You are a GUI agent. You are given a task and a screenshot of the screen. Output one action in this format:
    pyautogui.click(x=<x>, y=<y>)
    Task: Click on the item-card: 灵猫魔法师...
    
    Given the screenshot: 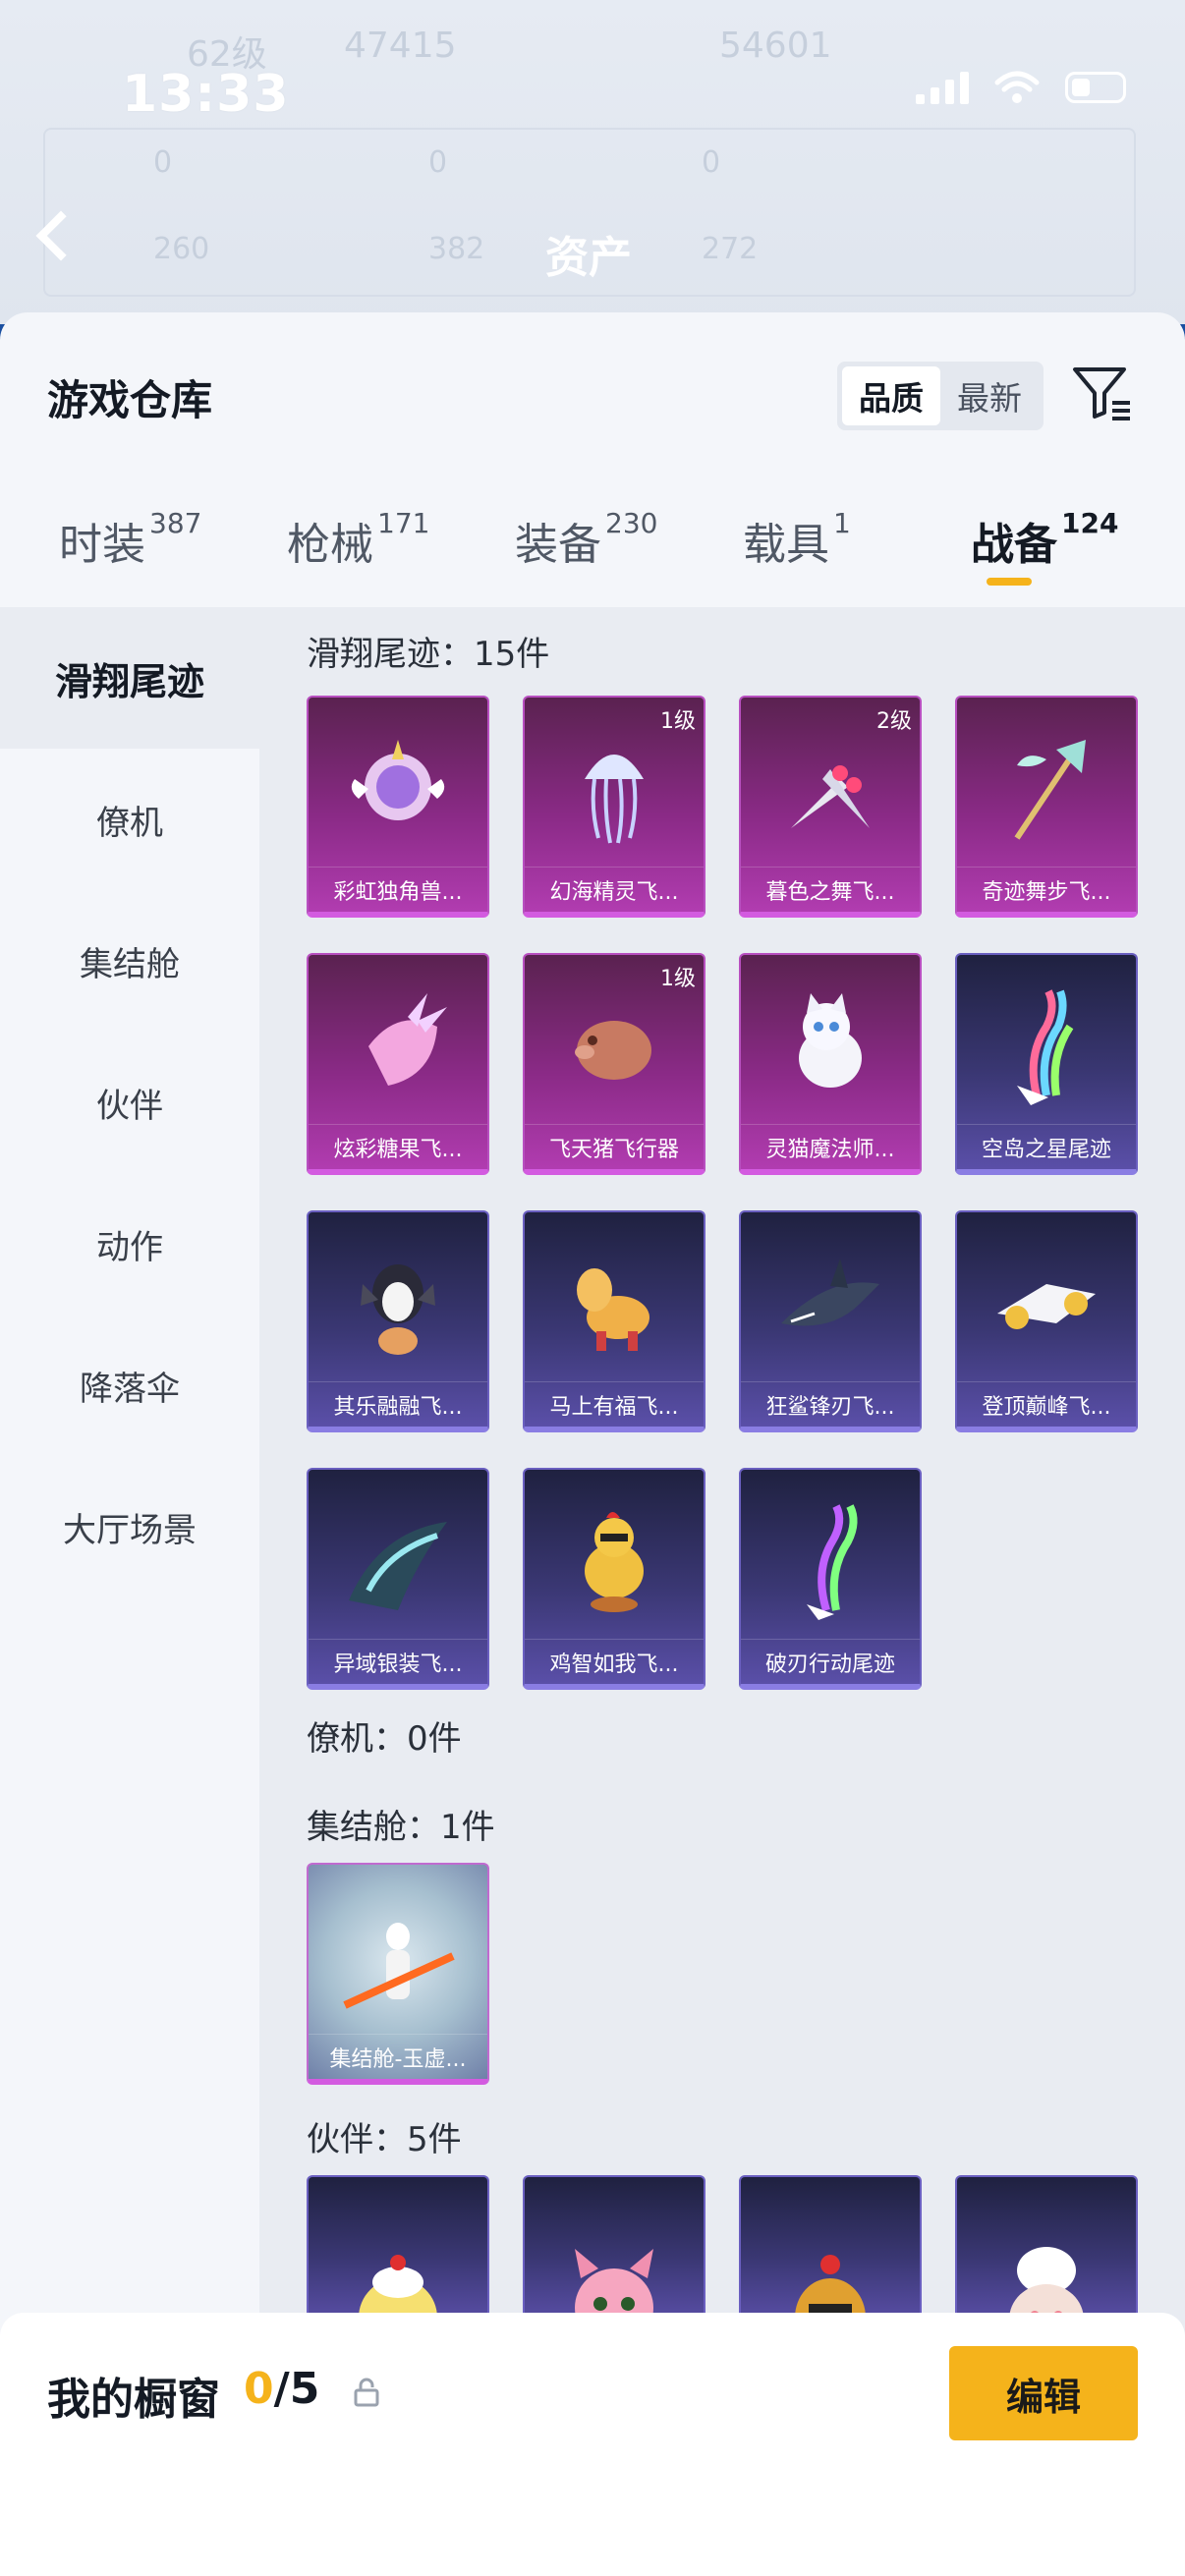 What is the action you would take?
    pyautogui.click(x=831, y=1064)
    